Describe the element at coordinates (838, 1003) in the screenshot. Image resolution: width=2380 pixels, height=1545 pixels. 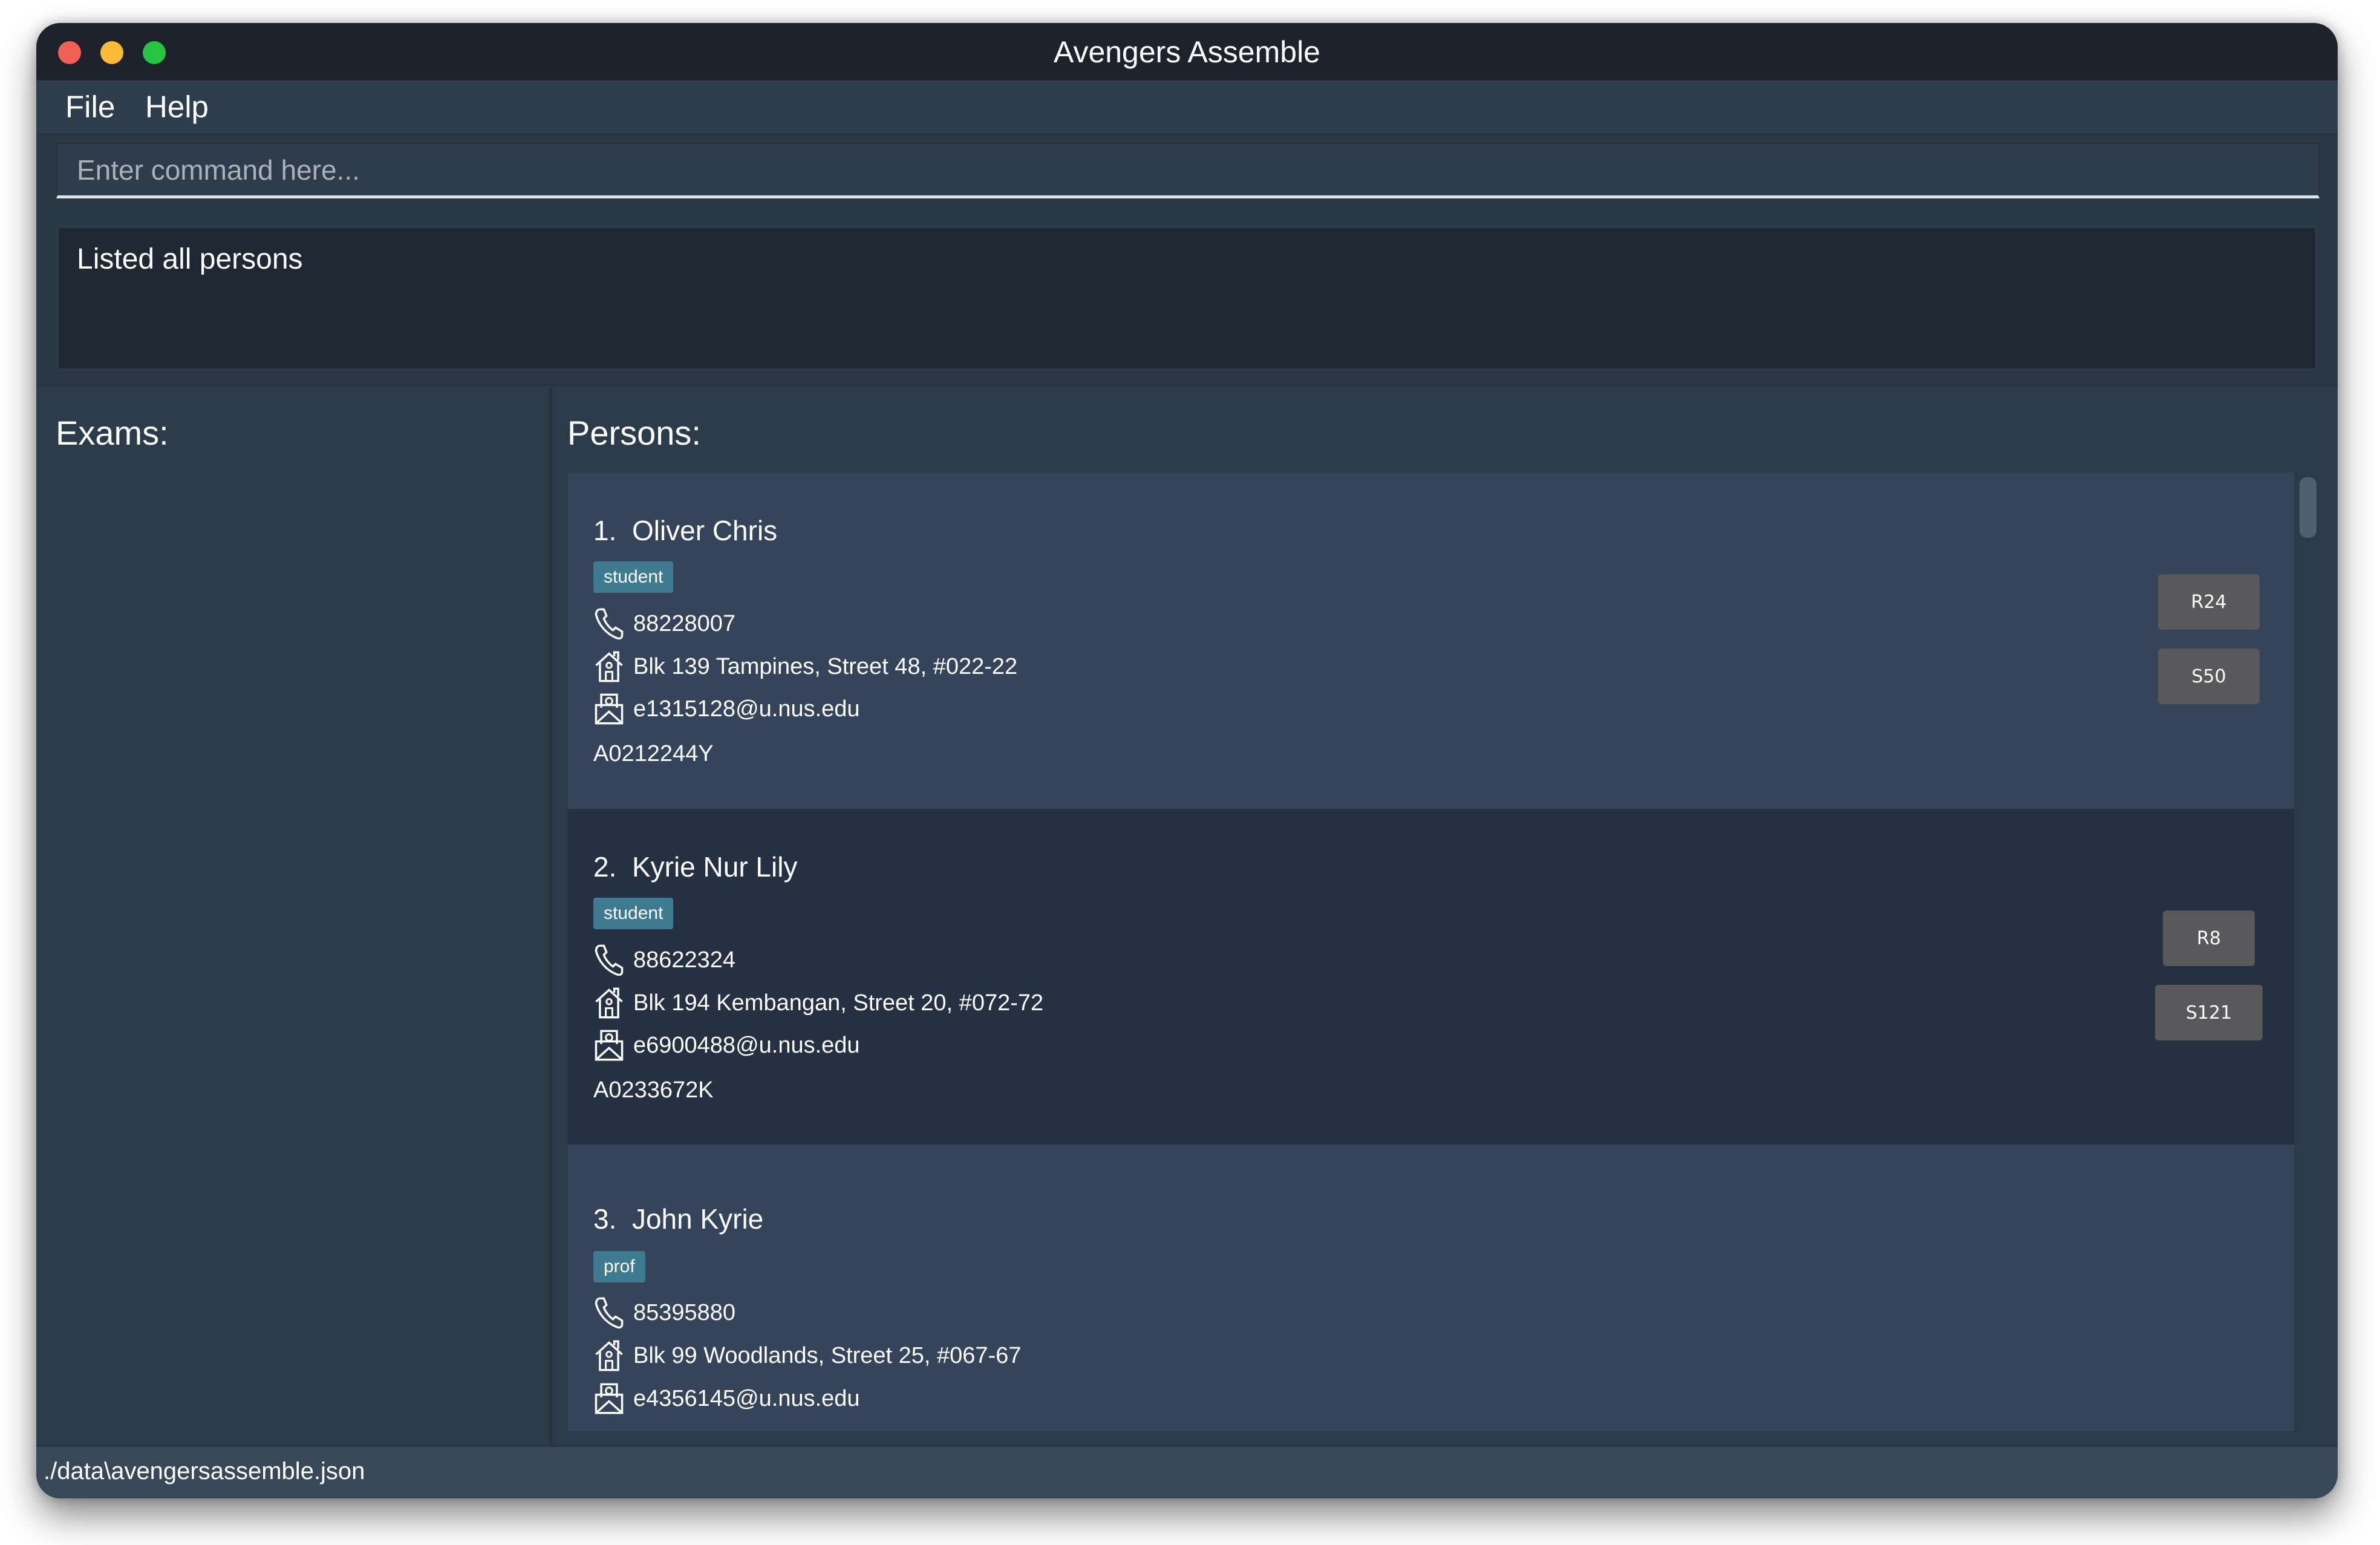
I see `address-text: Blk 194 Kembangan, Street 20, #072-72` at that location.